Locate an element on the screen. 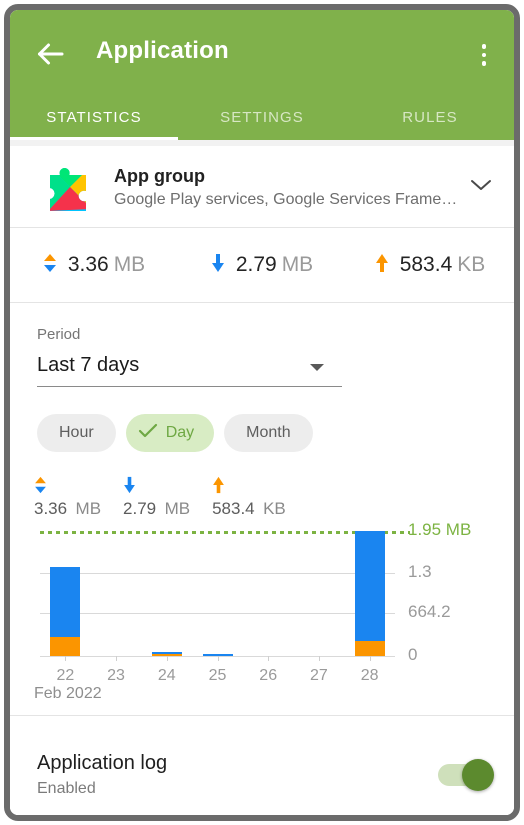  chart-y-tick-label: 0 is located at coordinates (413, 654).